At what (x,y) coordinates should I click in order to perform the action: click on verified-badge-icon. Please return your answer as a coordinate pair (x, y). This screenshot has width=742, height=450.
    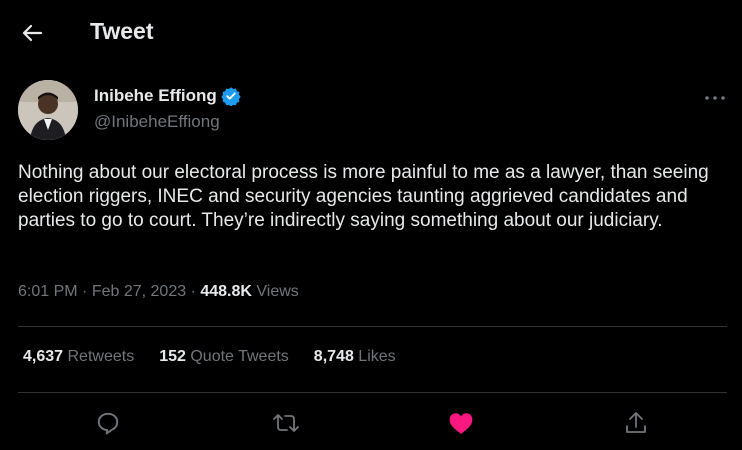
    Looking at the image, I should click on (231, 96).